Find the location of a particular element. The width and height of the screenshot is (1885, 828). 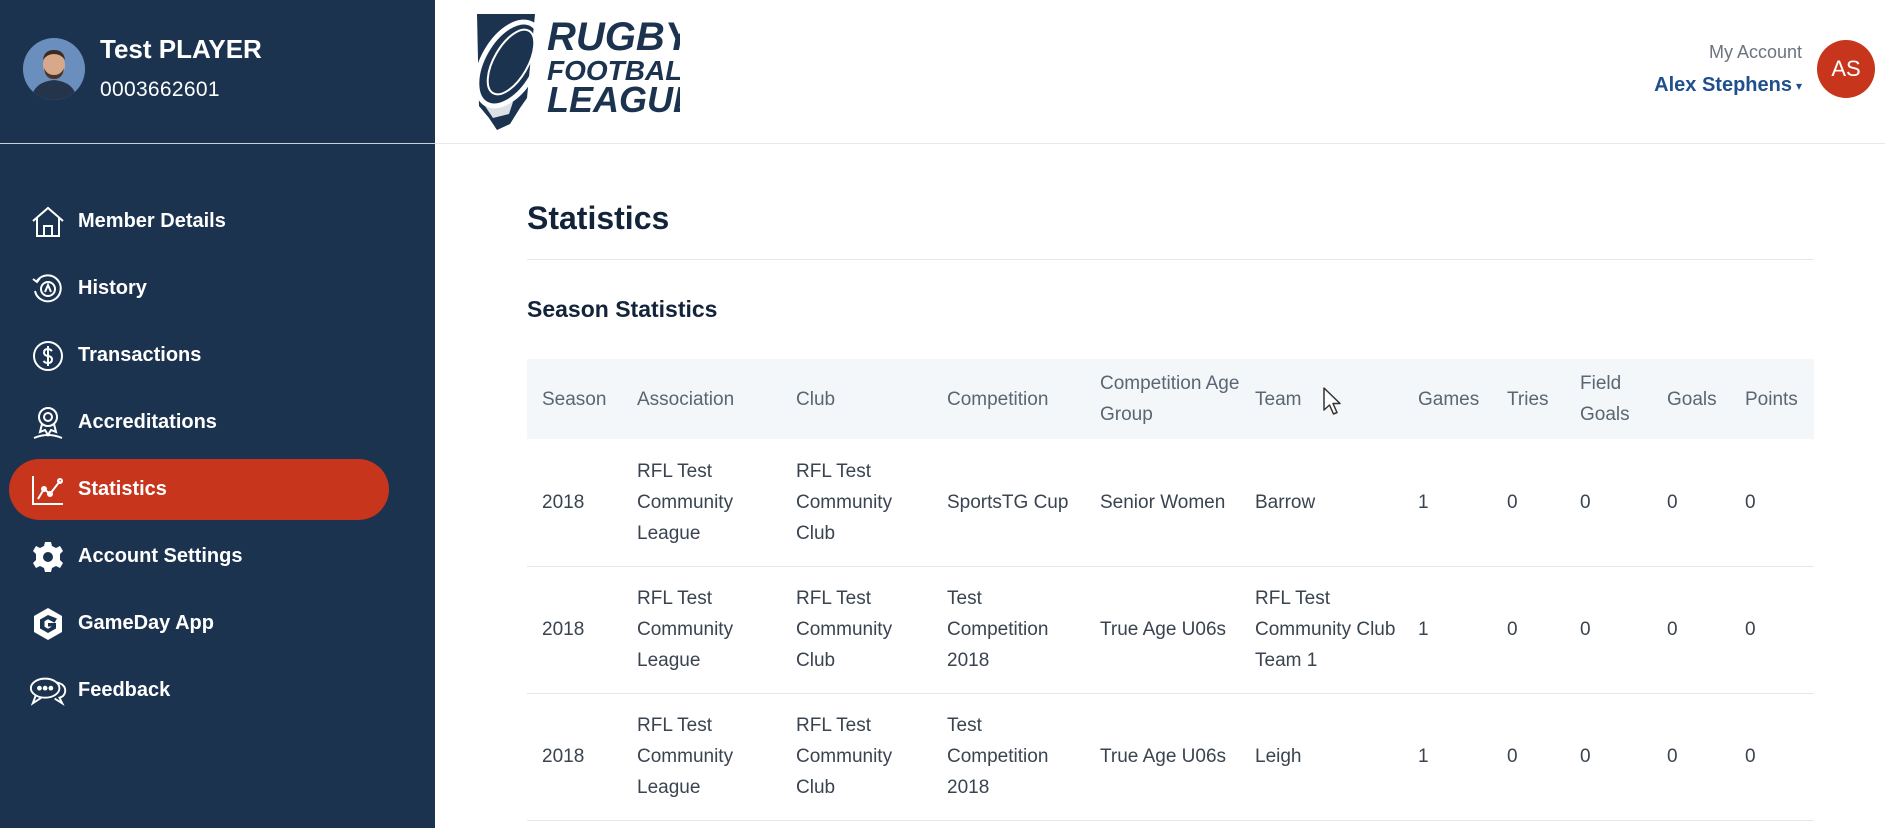

mouse-cursor-icon is located at coordinates (1333, 401).